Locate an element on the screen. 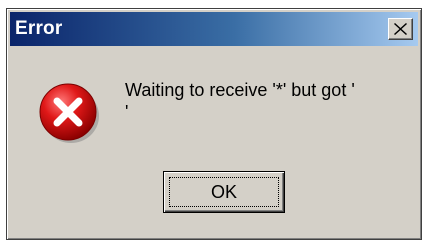 The image size is (430, 247). close-x-icon is located at coordinates (400, 29).